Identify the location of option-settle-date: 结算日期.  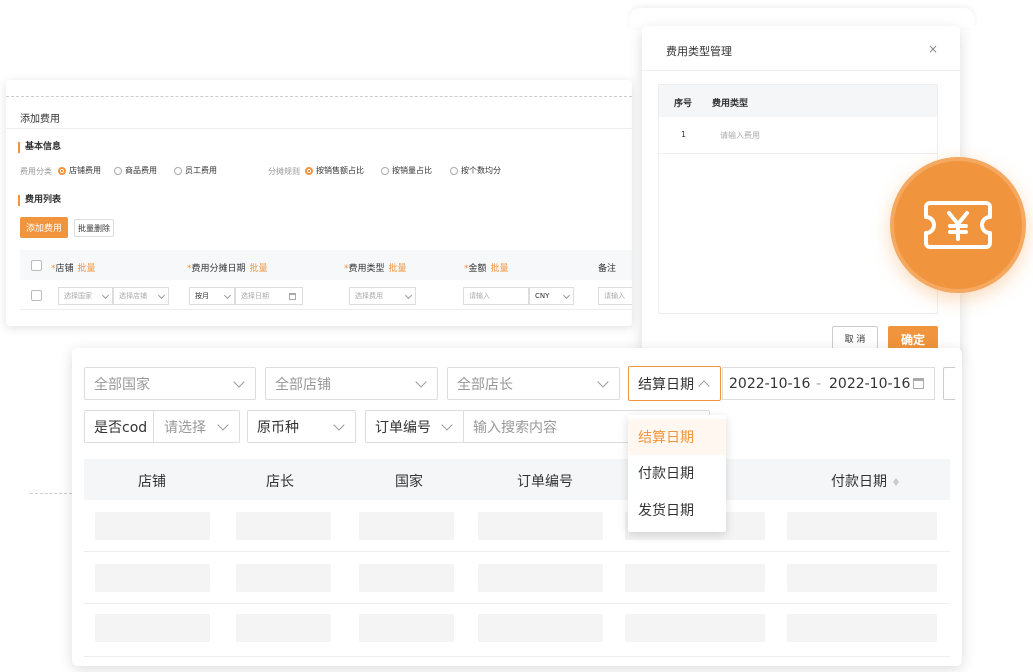
(677, 437).